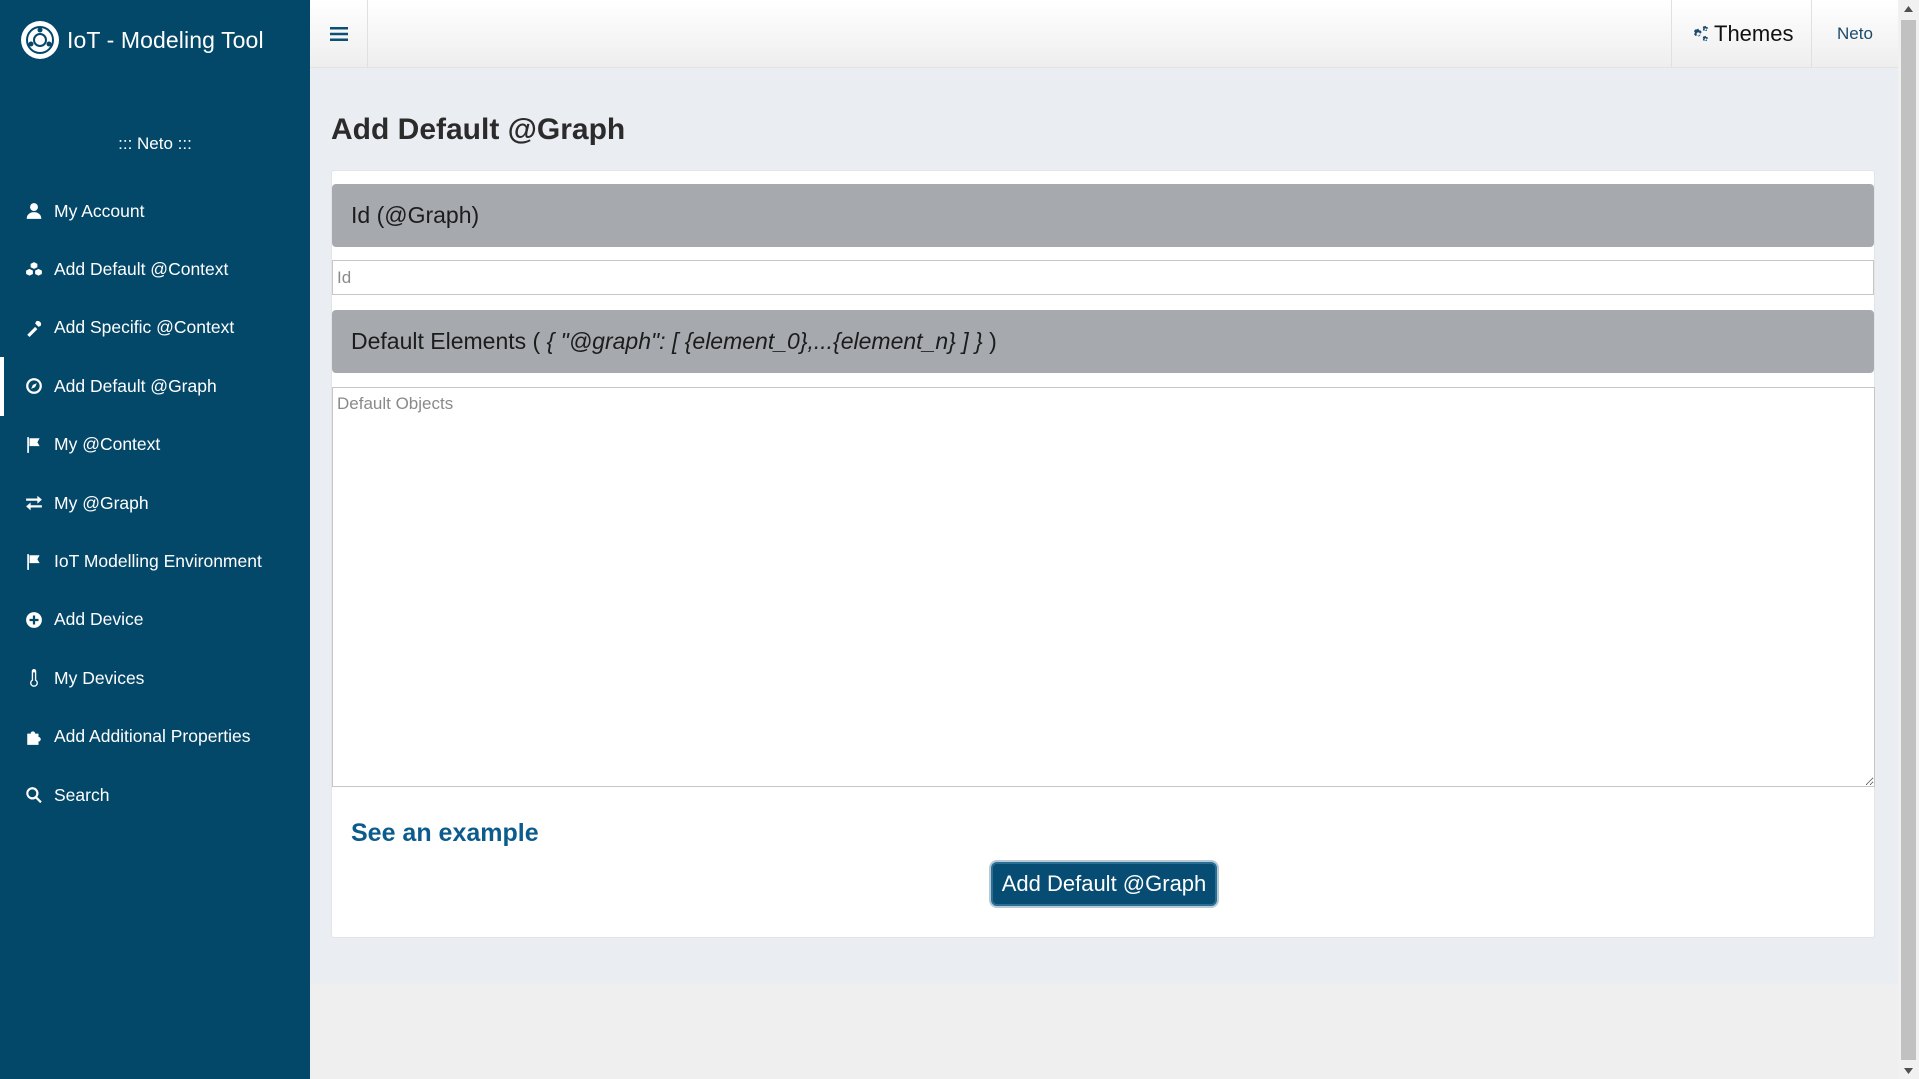 This screenshot has width=1919, height=1079. I want to click on user-name: Neto, so click(1855, 33).